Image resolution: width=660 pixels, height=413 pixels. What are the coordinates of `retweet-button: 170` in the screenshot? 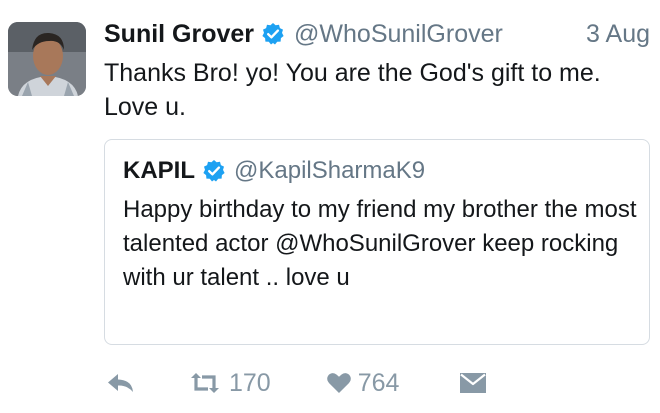 It's located at (229, 383).